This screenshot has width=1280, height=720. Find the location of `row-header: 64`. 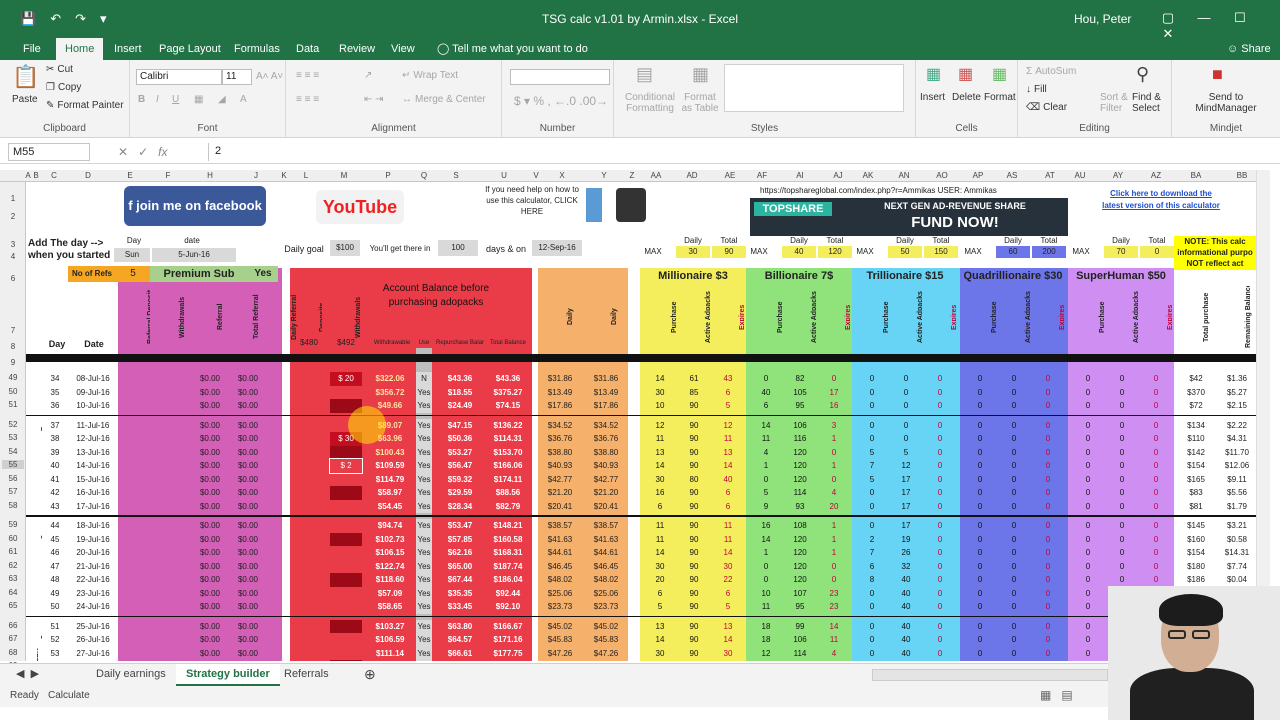

row-header: 64 is located at coordinates (13, 592).